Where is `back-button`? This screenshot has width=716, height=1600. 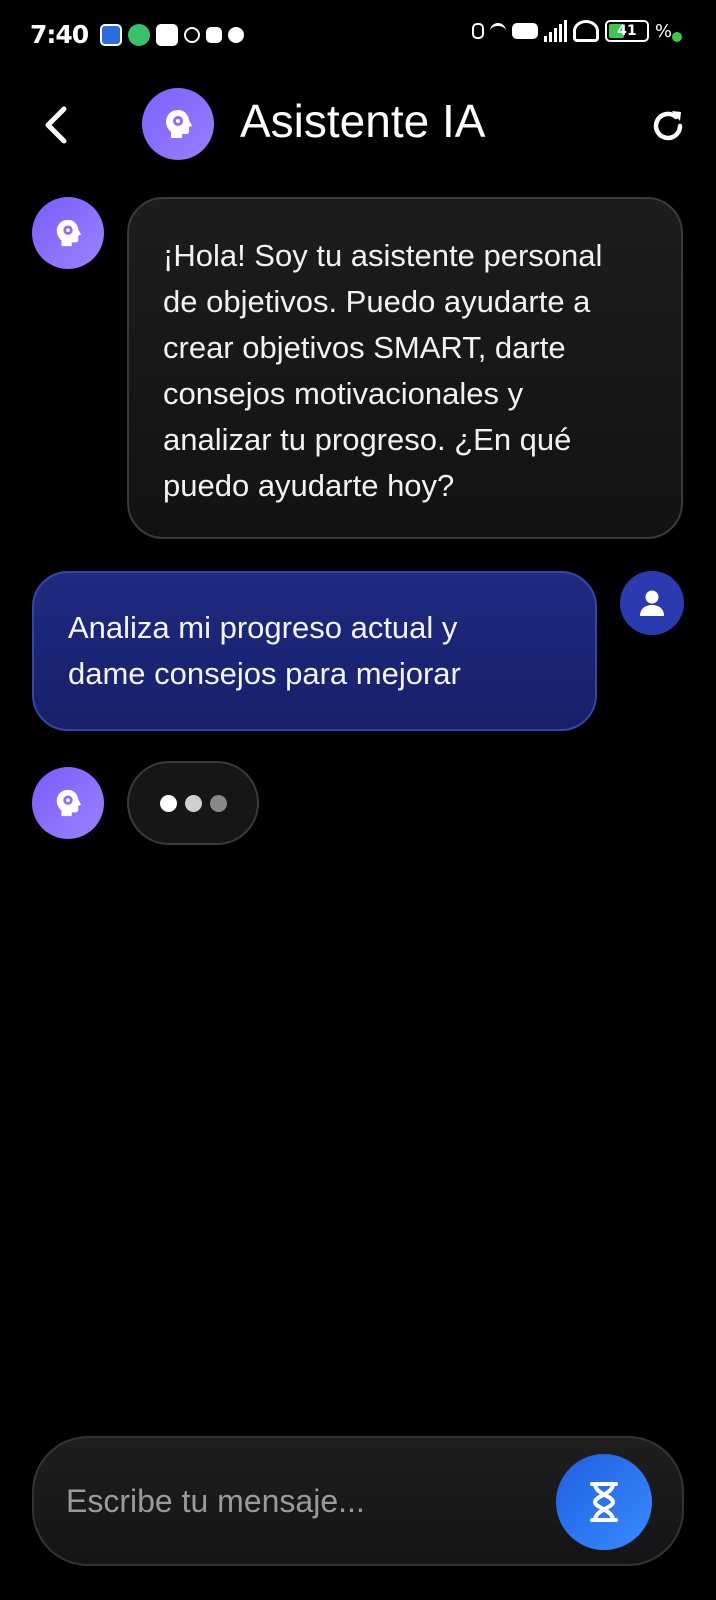 back-button is located at coordinates (55, 125).